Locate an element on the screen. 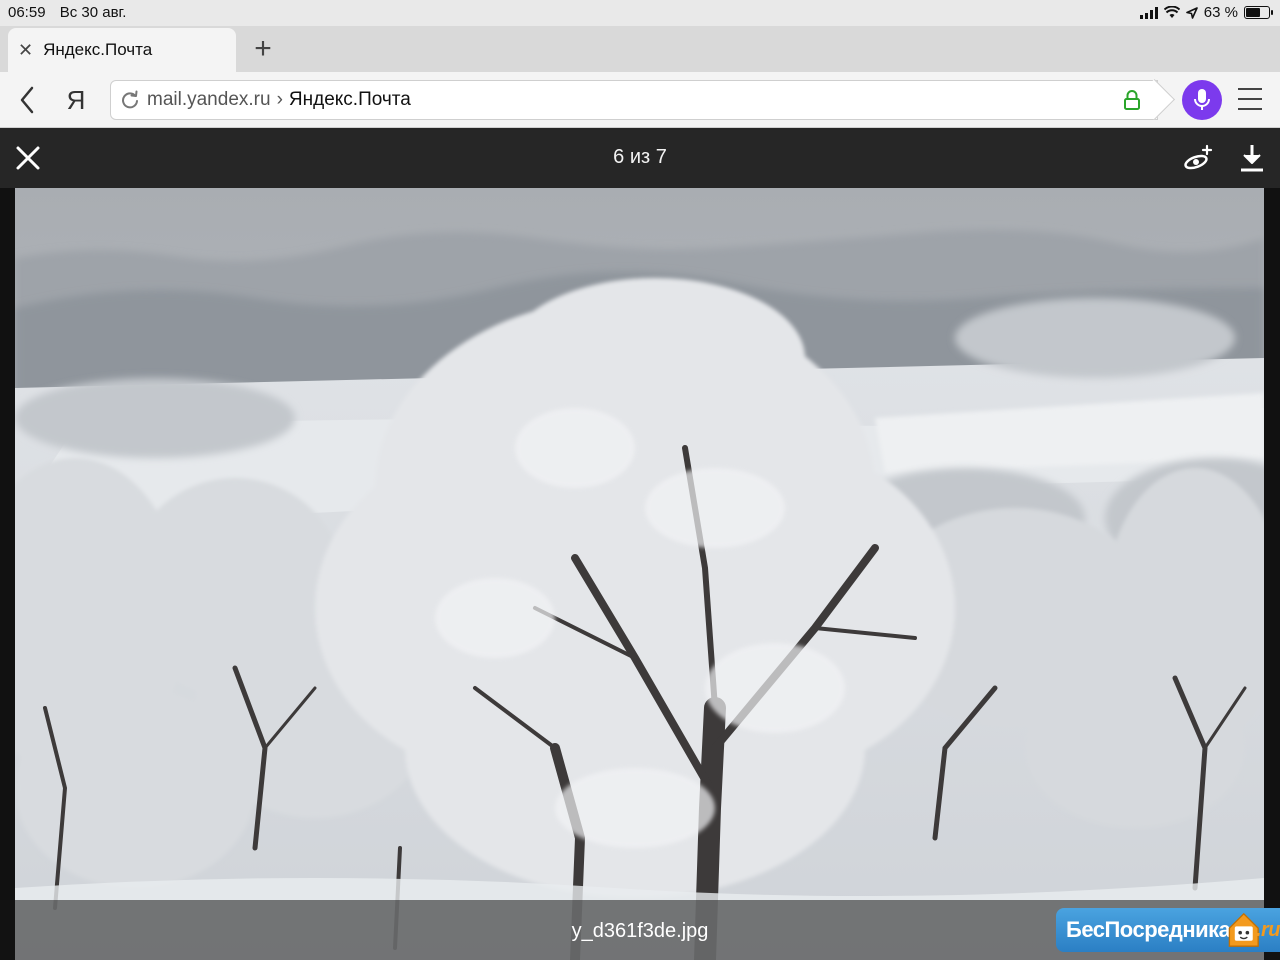 The width and height of the screenshot is (1280, 960). wifi-icon is located at coordinates (1171, 12).